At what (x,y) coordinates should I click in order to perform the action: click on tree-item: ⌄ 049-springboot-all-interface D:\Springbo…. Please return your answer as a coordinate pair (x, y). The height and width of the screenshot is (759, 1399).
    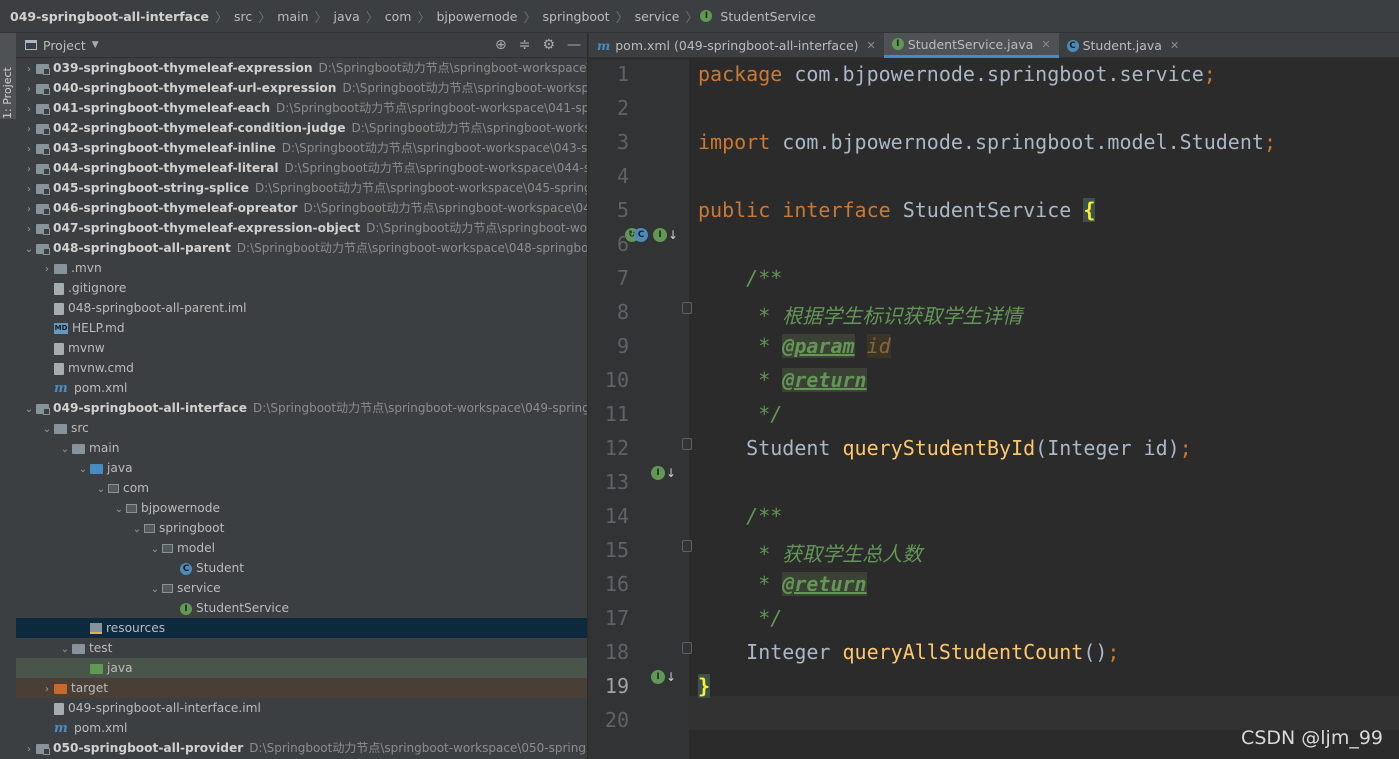
    Looking at the image, I should click on (301, 408).